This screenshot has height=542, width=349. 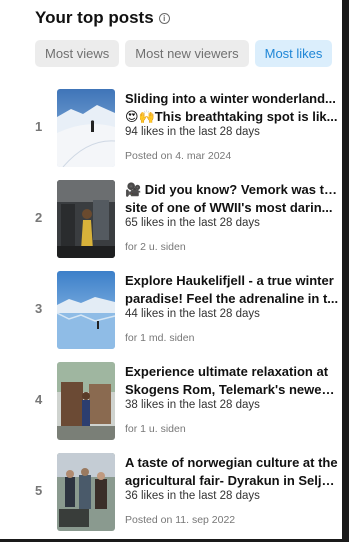 What do you see at coordinates (39, 308) in the screenshot?
I see `post-rank: 3` at bounding box center [39, 308].